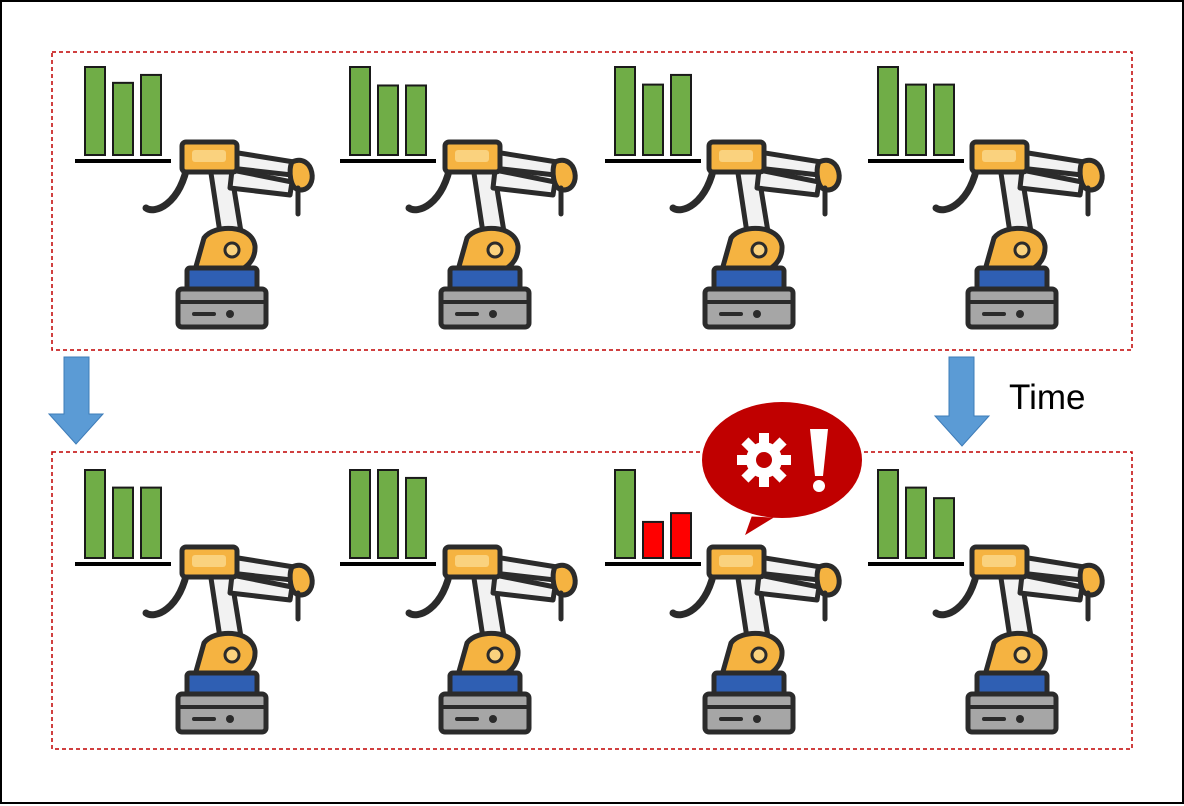  Describe the element at coordinates (782, 469) in the screenshot. I see `gear-exclamation-icon` at that location.